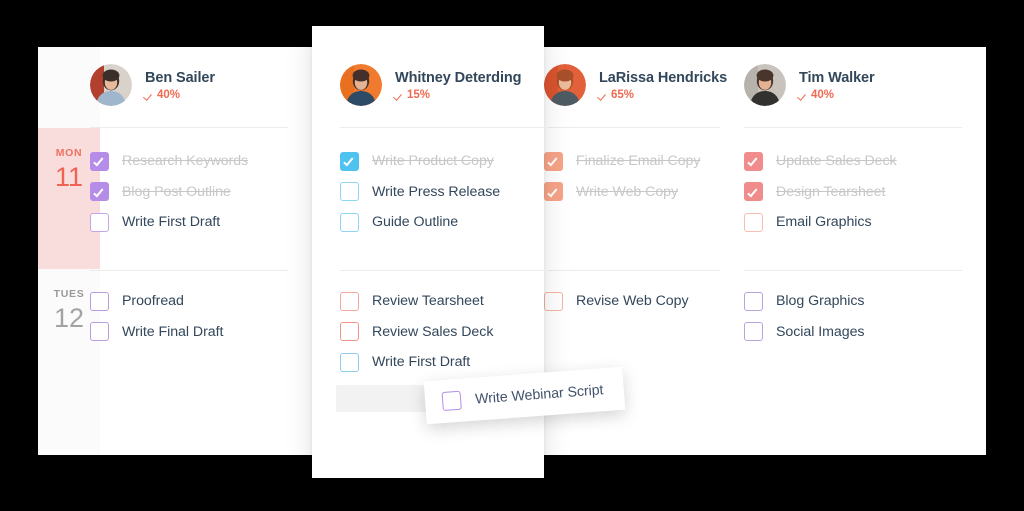 The height and width of the screenshot is (511, 1024). I want to click on column-header-3: Tim Walker 40%, so click(809, 85).